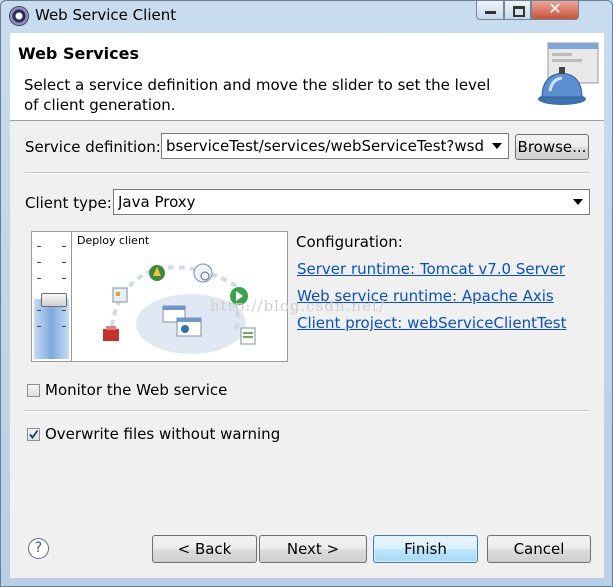 Image resolution: width=613 pixels, height=587 pixels. Describe the element at coordinates (431, 269) in the screenshot. I see `server-runtime-link: Server runtime: Tomcat v7.0 Server` at that location.